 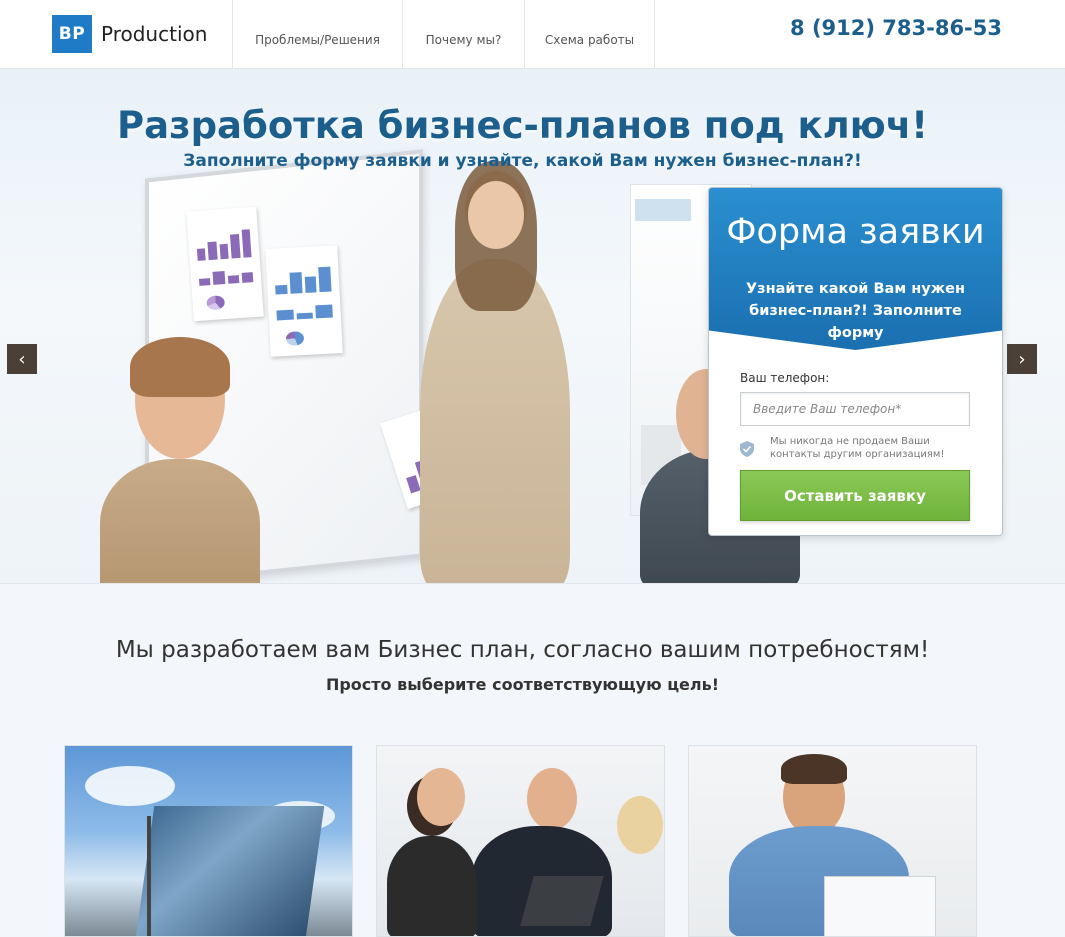 I want to click on goal-card-office-building, so click(x=208, y=841).